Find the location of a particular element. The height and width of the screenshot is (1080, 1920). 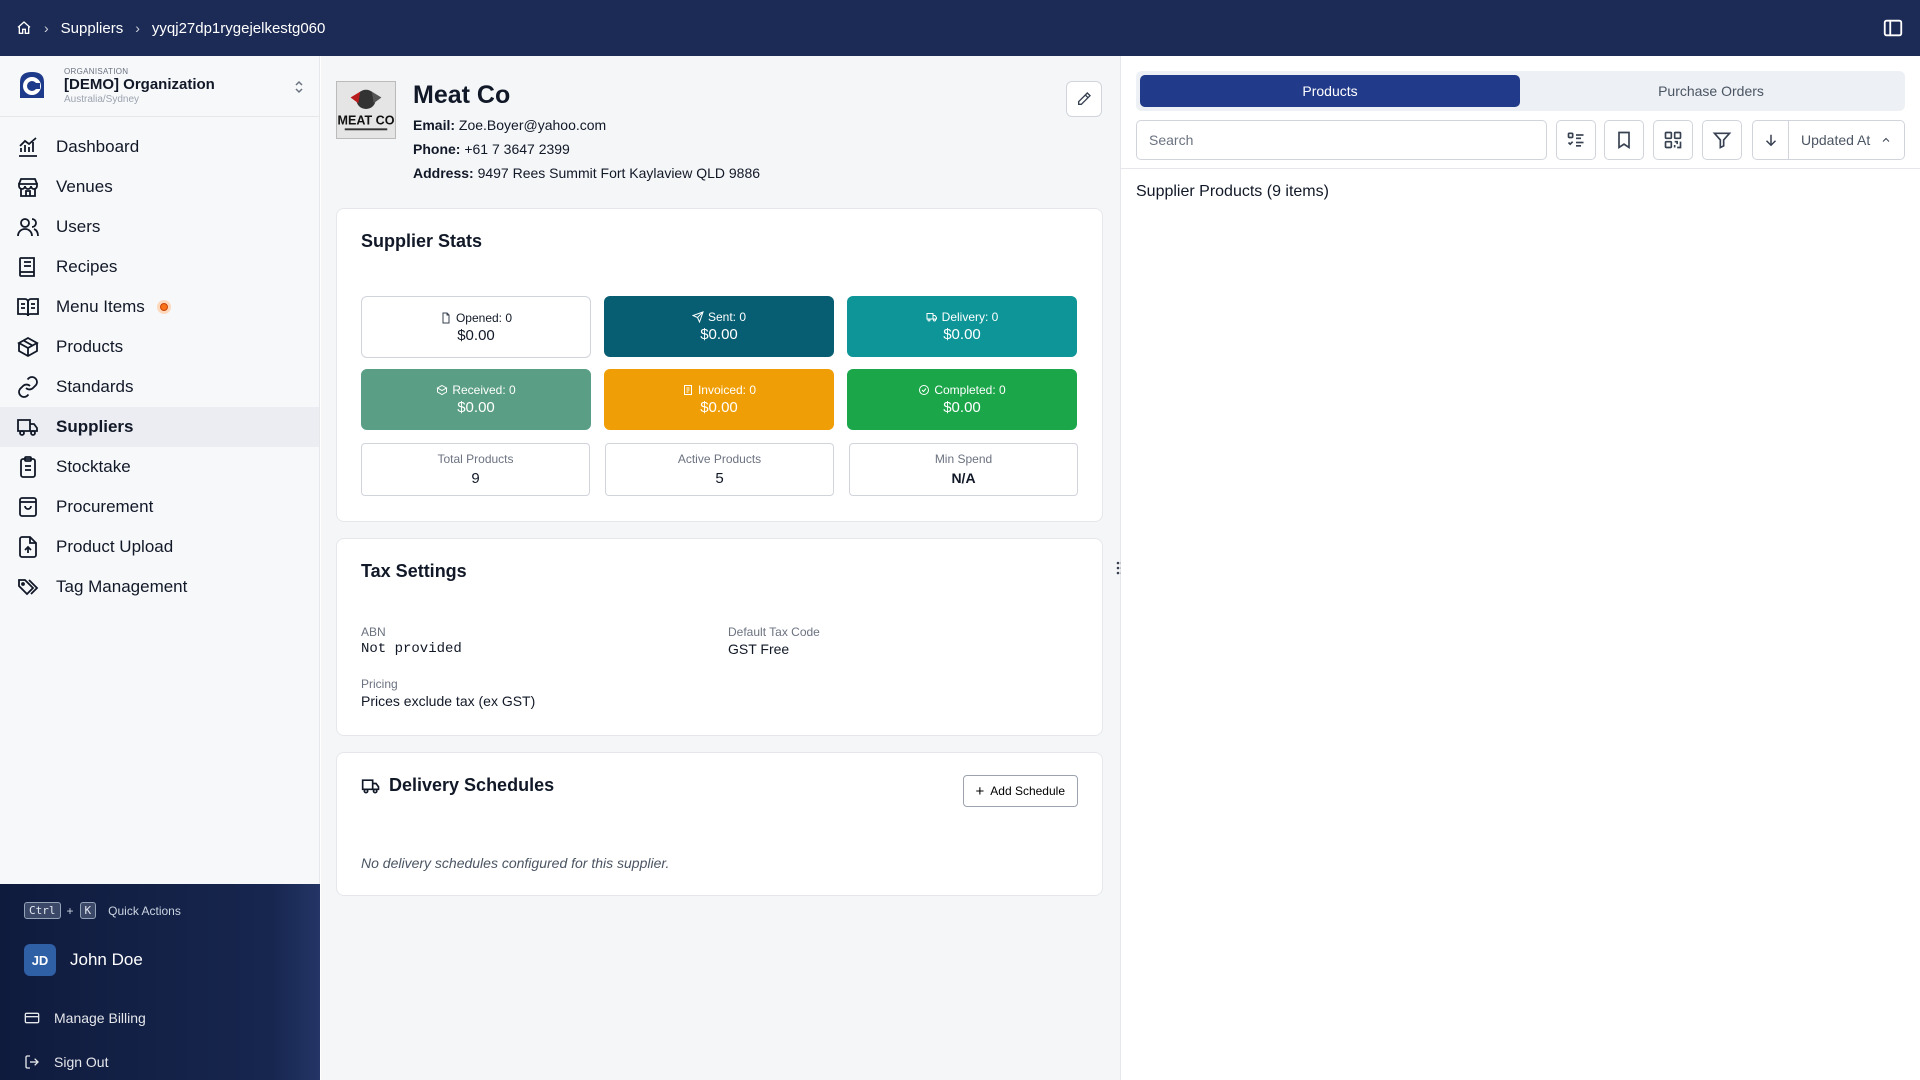

box-icon is located at coordinates (442, 390).